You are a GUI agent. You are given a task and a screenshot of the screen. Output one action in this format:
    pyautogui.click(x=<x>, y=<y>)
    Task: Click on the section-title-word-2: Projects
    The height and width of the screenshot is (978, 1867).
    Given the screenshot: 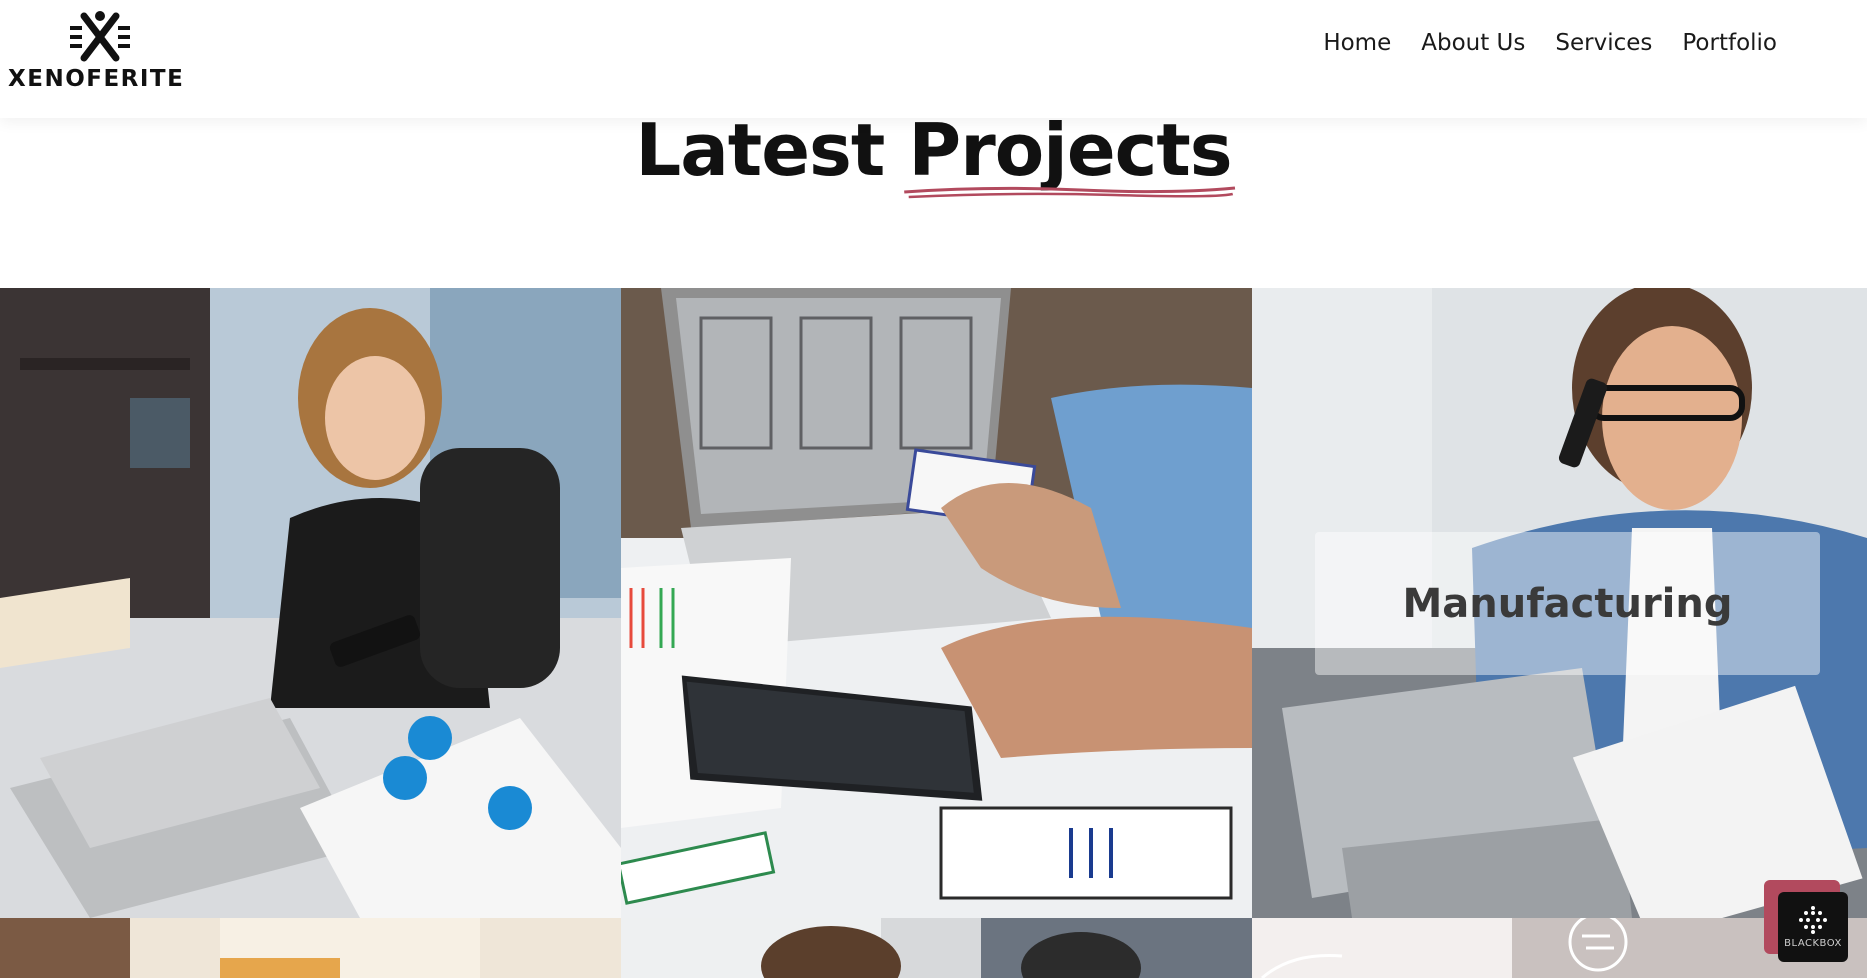 What is the action you would take?
    pyautogui.click(x=1070, y=150)
    